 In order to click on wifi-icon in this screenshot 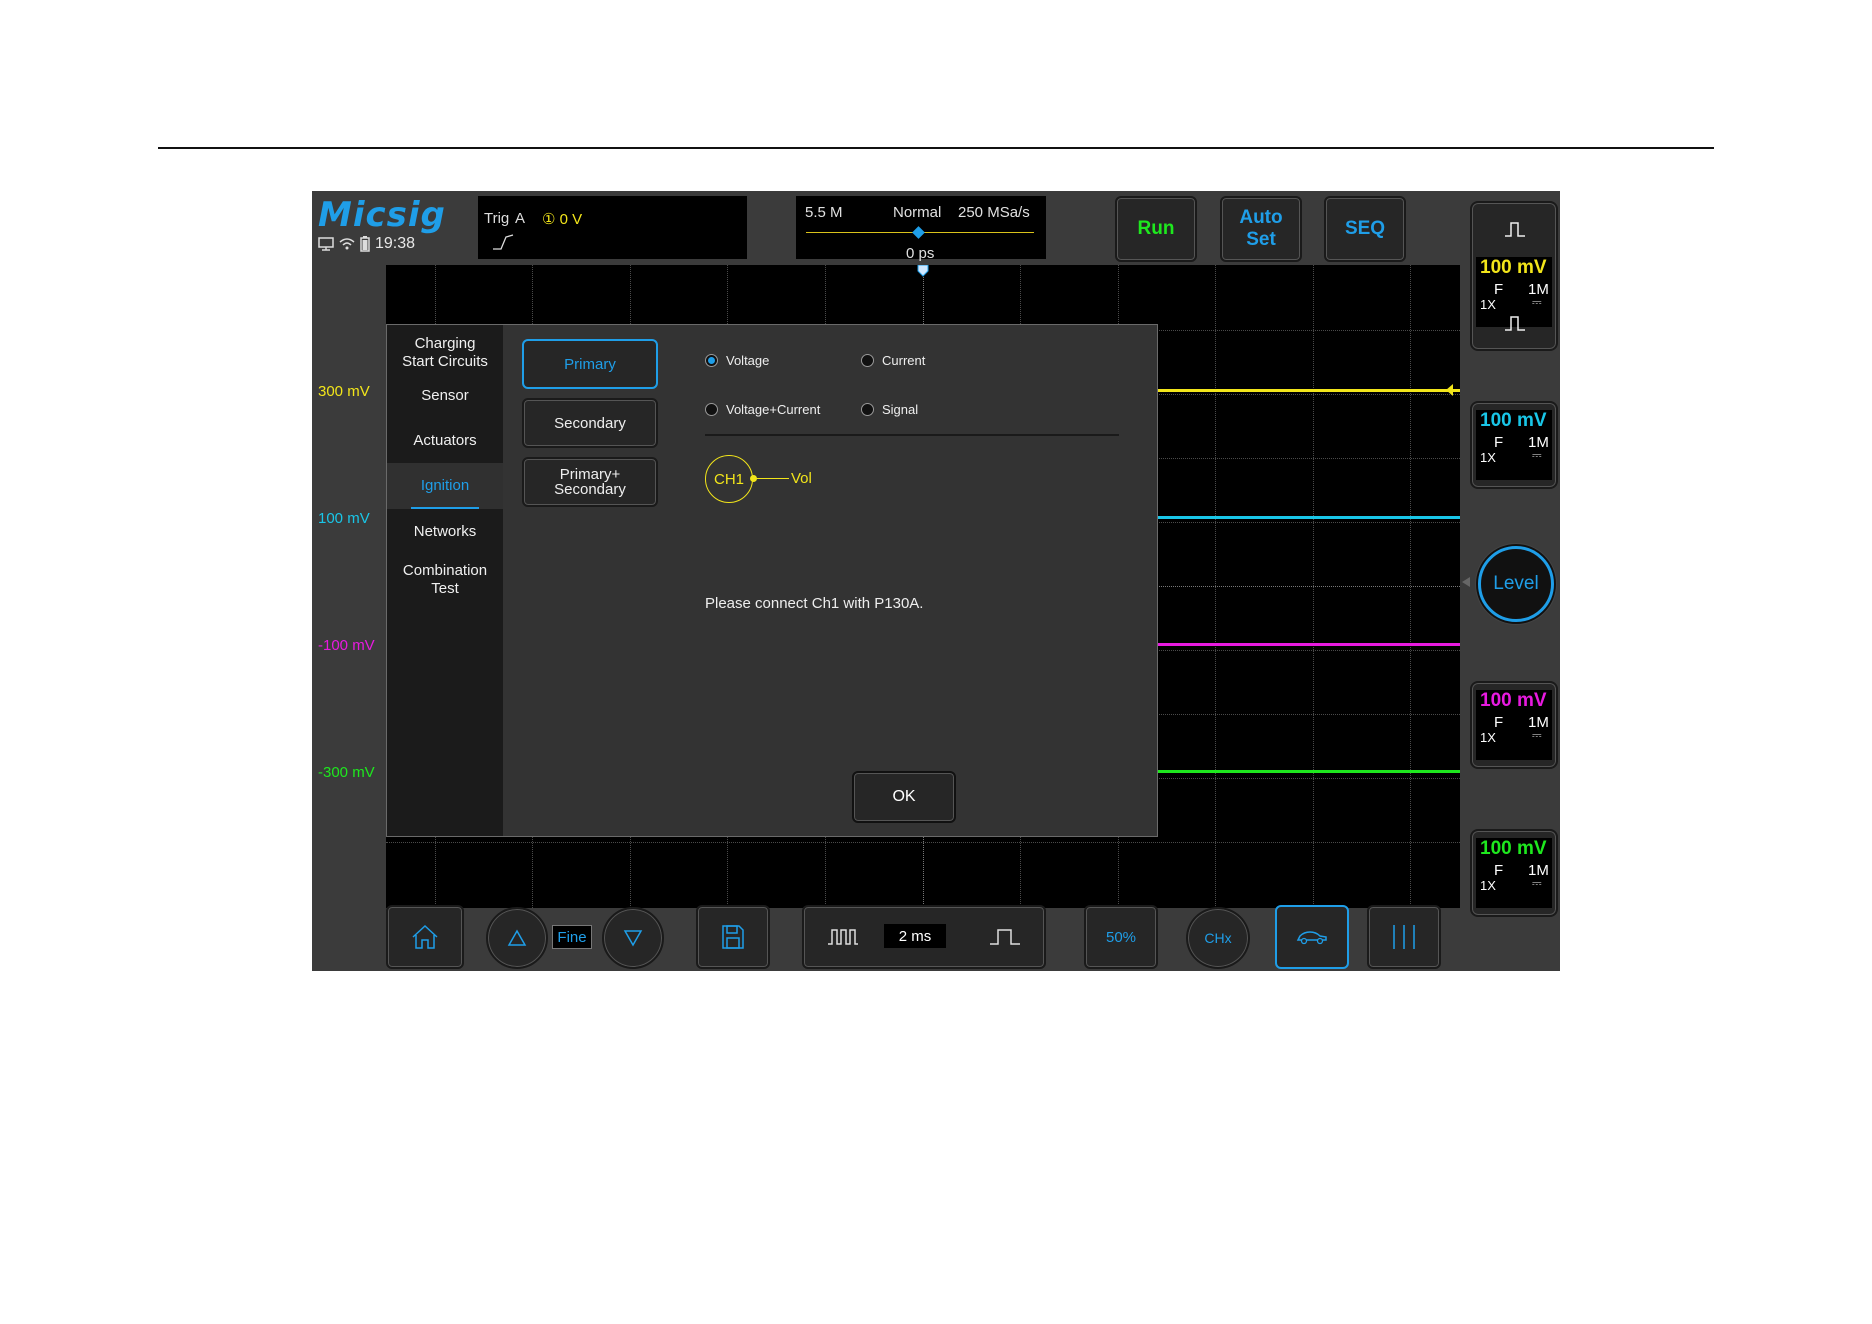, I will do `click(347, 244)`.